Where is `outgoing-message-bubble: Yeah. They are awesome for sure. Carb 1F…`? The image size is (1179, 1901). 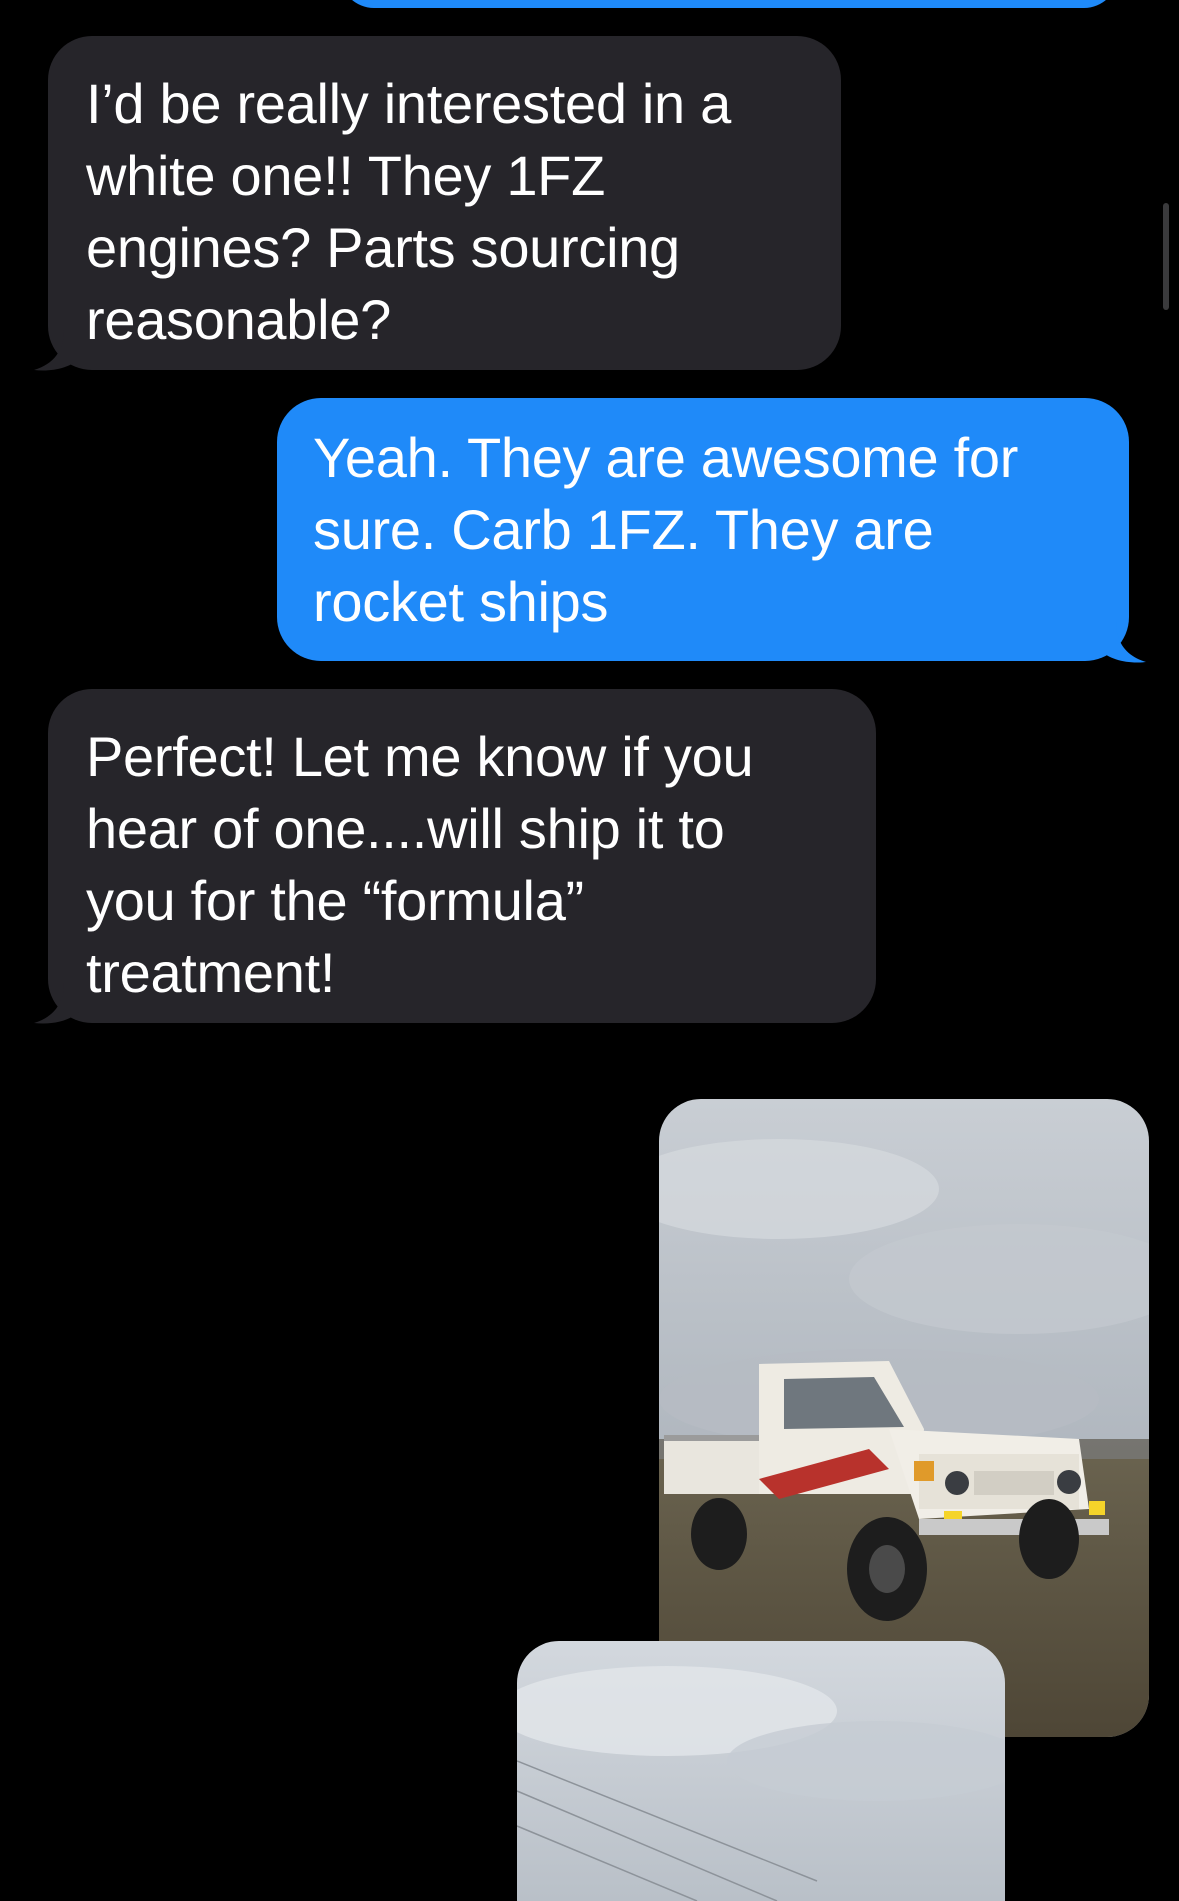
outgoing-message-bubble: Yeah. They are awesome for sure. Carb 1F… is located at coordinates (703, 529).